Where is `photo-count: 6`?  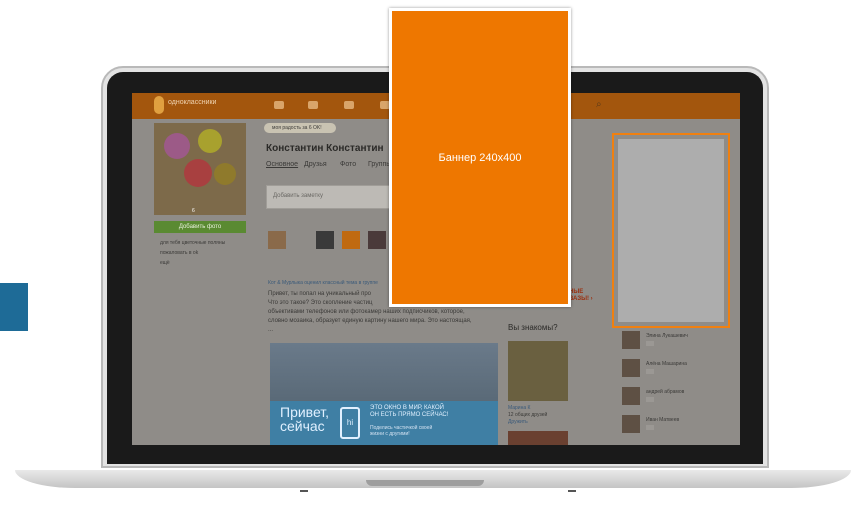
photo-count: 6 is located at coordinates (193, 211).